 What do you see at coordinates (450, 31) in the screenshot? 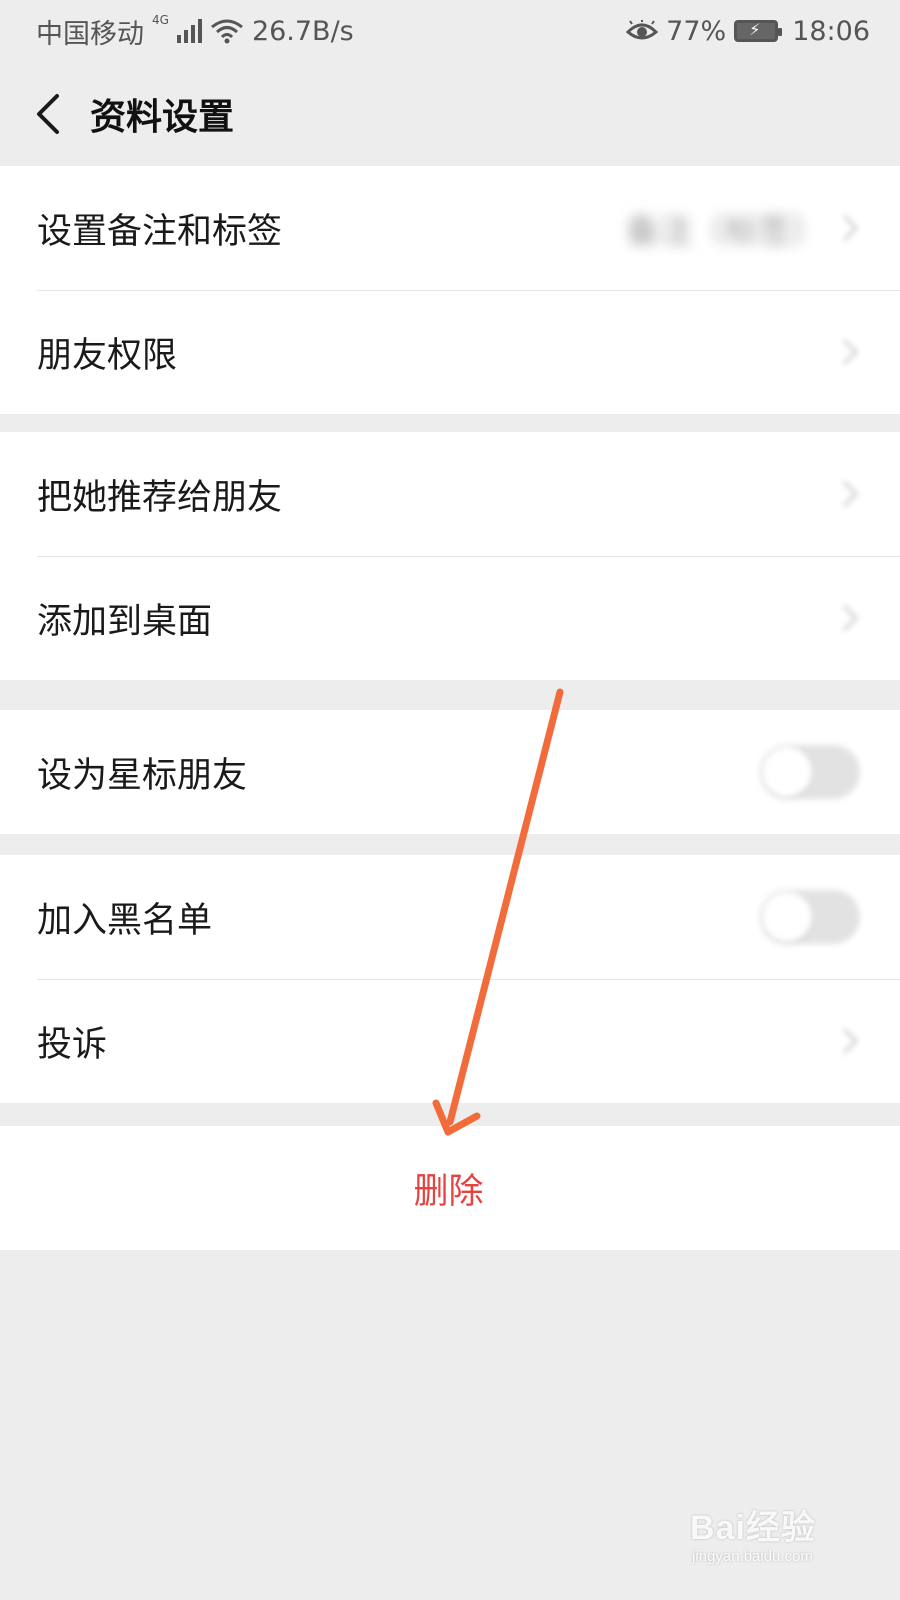
I see `status-bar: 中国移动 4G 26.7B/s 77% ⚡ 18:06` at bounding box center [450, 31].